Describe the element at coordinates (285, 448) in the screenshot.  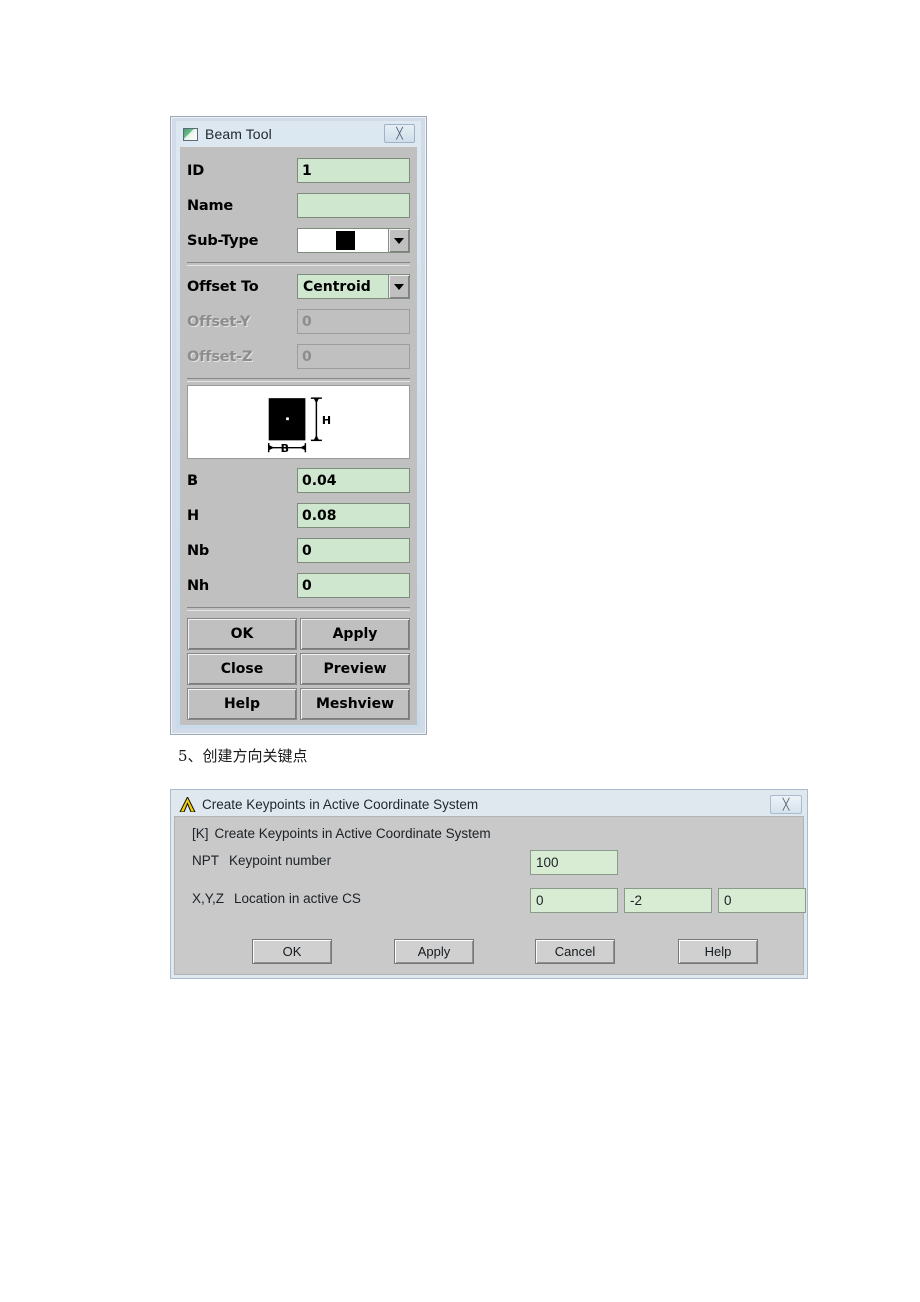
I see `svg-text: B` at that location.